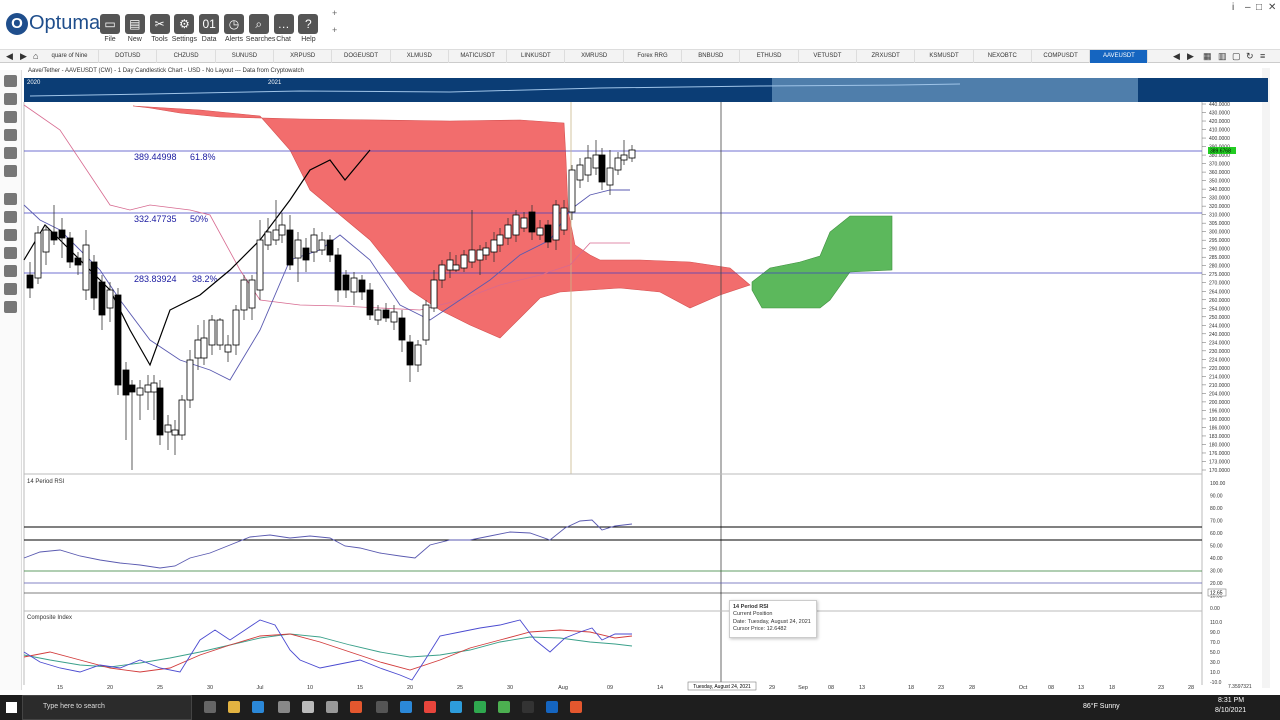  I want to click on settings-button: ⚙ Settings, so click(184, 28).